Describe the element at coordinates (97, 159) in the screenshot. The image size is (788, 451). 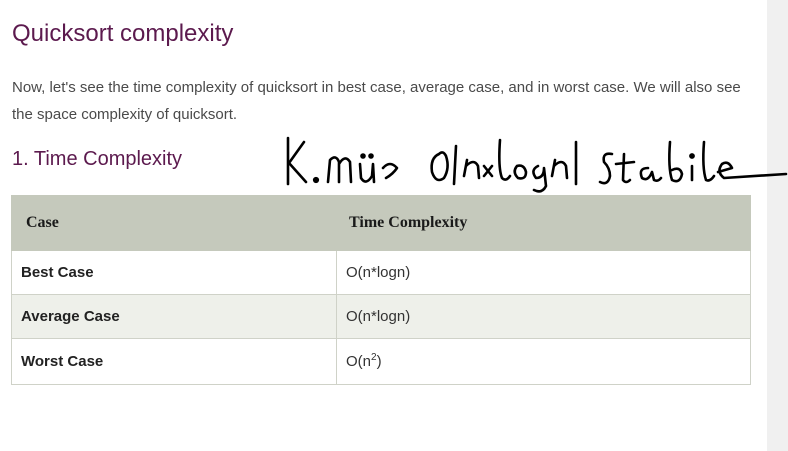
I see `section-heading: 1. Time Complexity` at that location.